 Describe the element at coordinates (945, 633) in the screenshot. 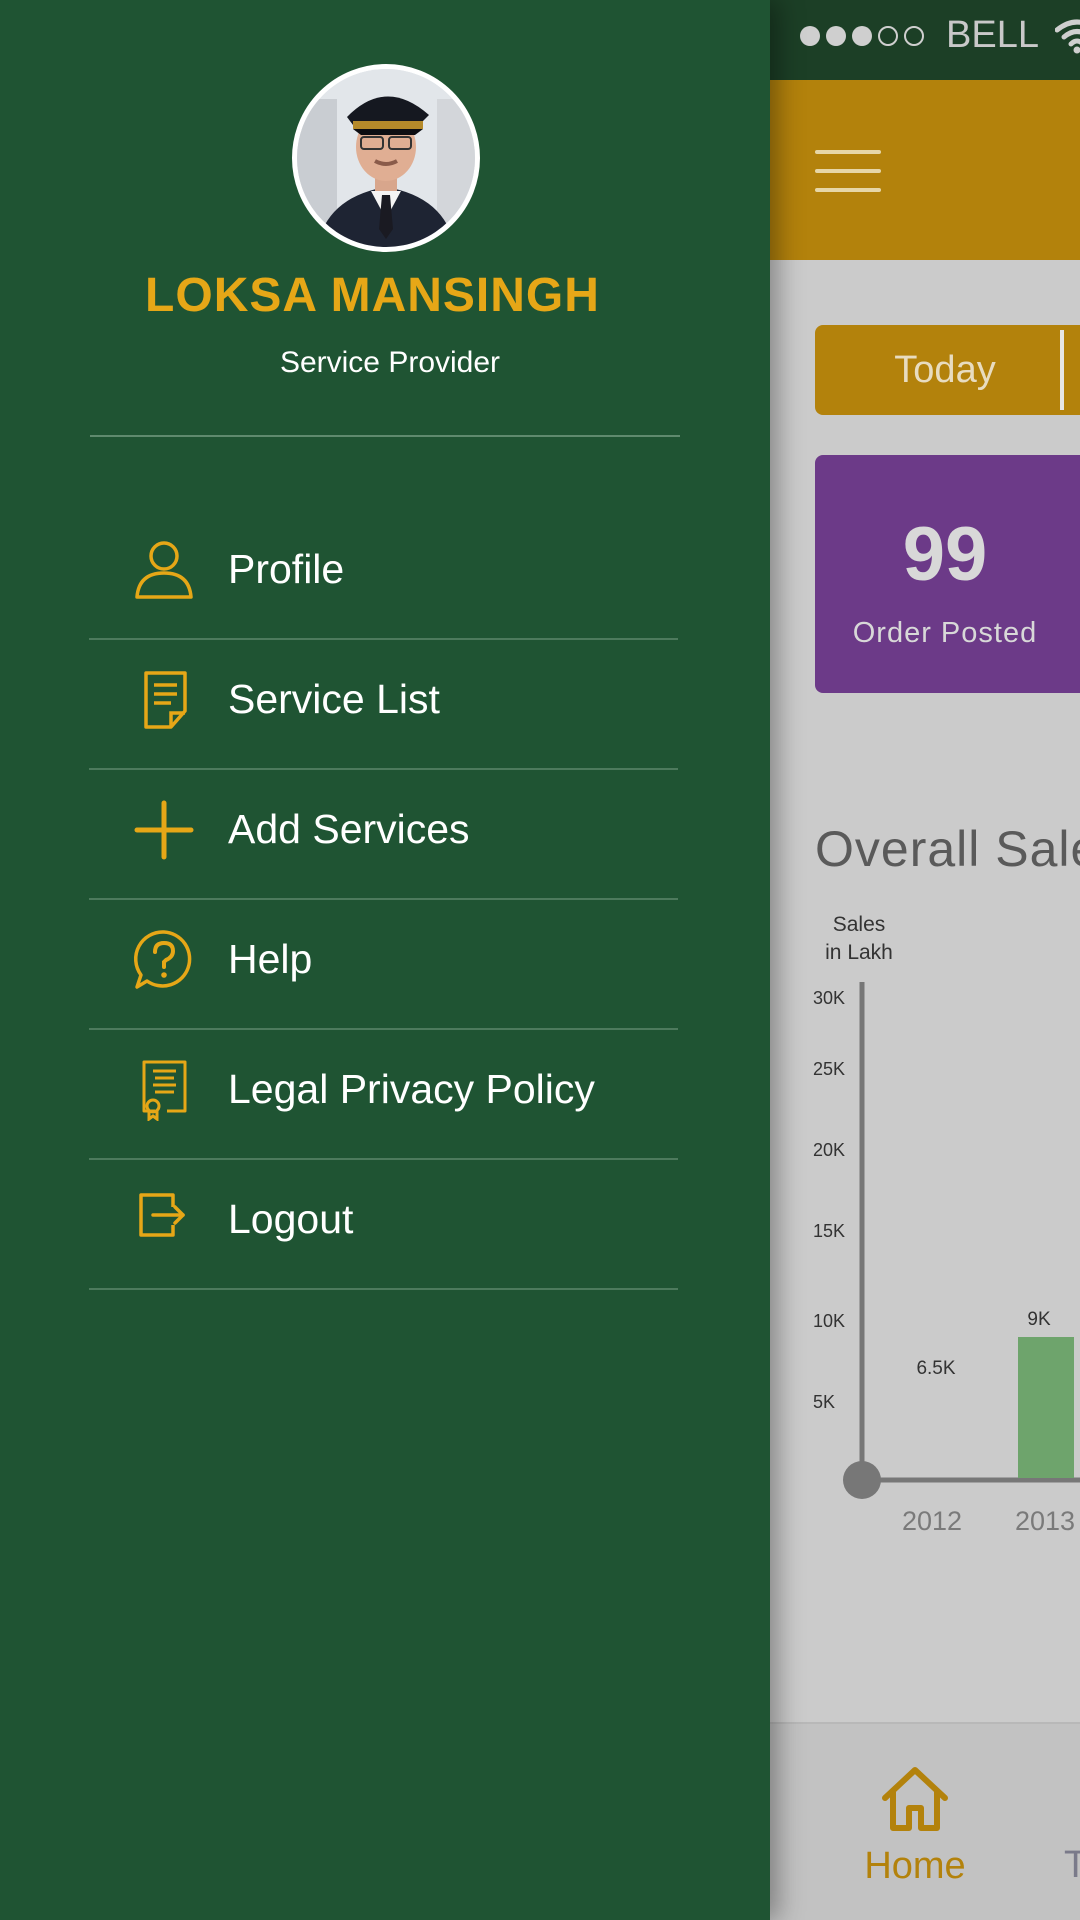

I see `order-label: Order Posted` at that location.